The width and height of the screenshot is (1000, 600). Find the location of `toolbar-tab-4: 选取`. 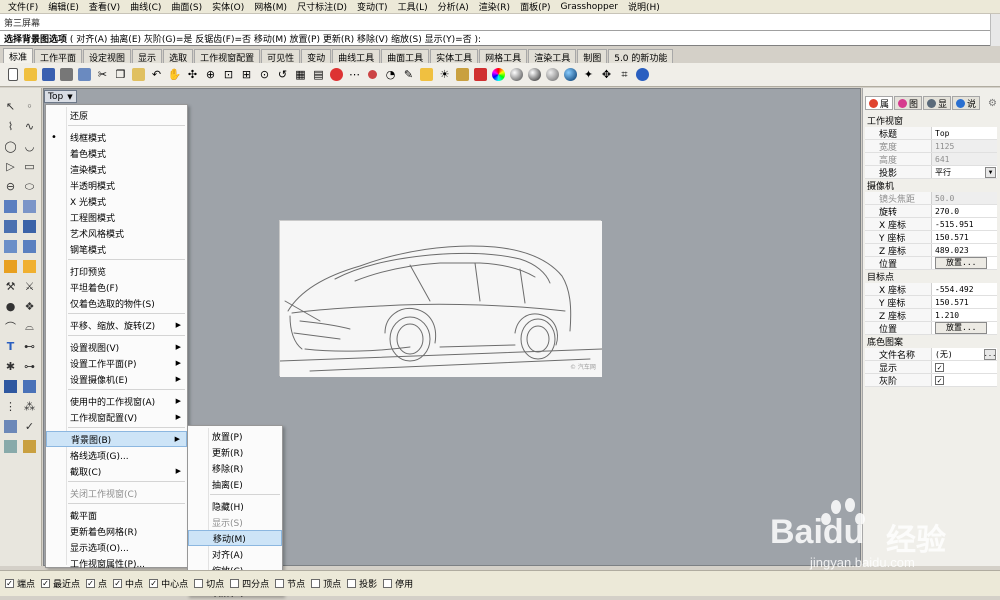

toolbar-tab-4: 选取 is located at coordinates (178, 56).